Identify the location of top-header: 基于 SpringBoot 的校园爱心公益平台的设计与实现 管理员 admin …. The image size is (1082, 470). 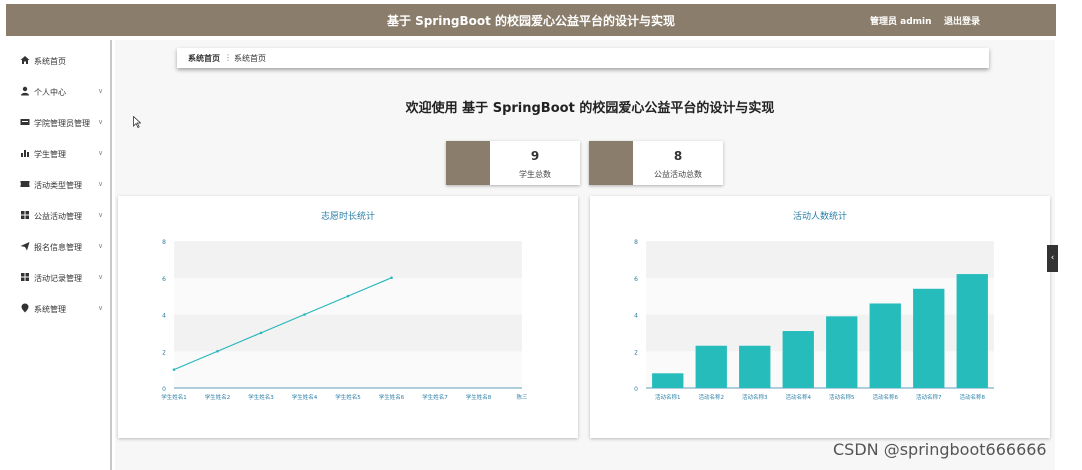
(531, 20).